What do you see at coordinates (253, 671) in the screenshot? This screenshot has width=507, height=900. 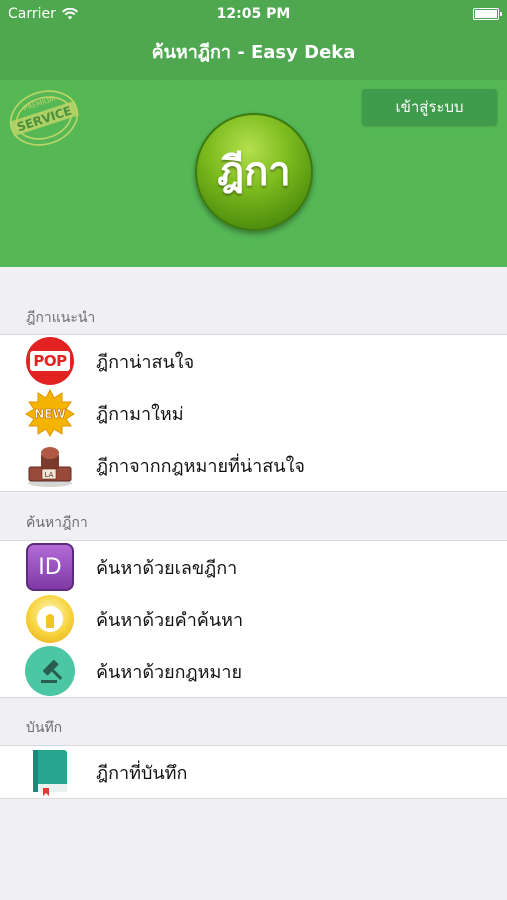 I see `list-item-search-by-law: ค้นหาด้วยกฎหมาย` at bounding box center [253, 671].